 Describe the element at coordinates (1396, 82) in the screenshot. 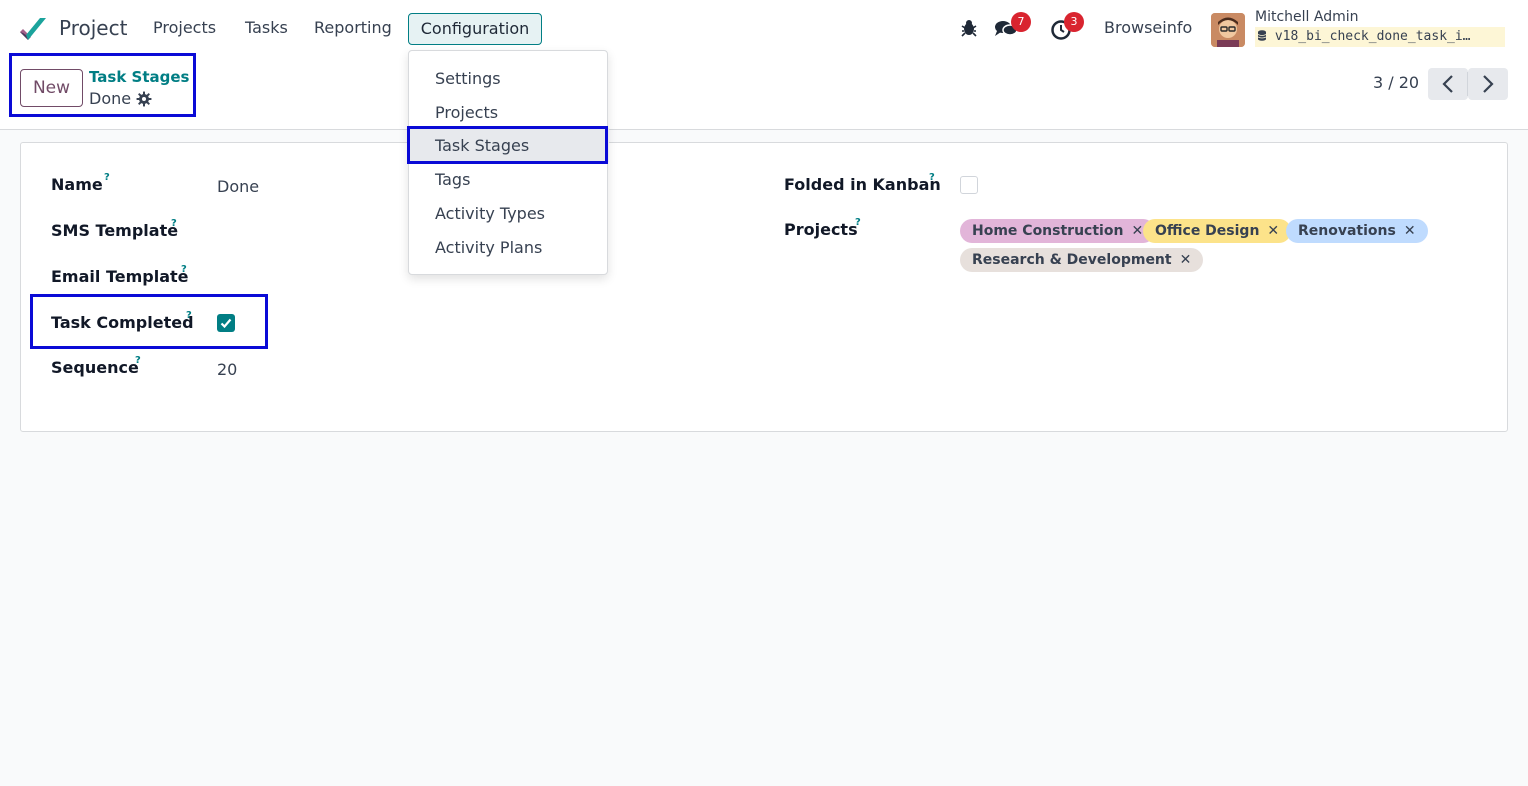

I see `pager-counter: 3 / 20` at that location.